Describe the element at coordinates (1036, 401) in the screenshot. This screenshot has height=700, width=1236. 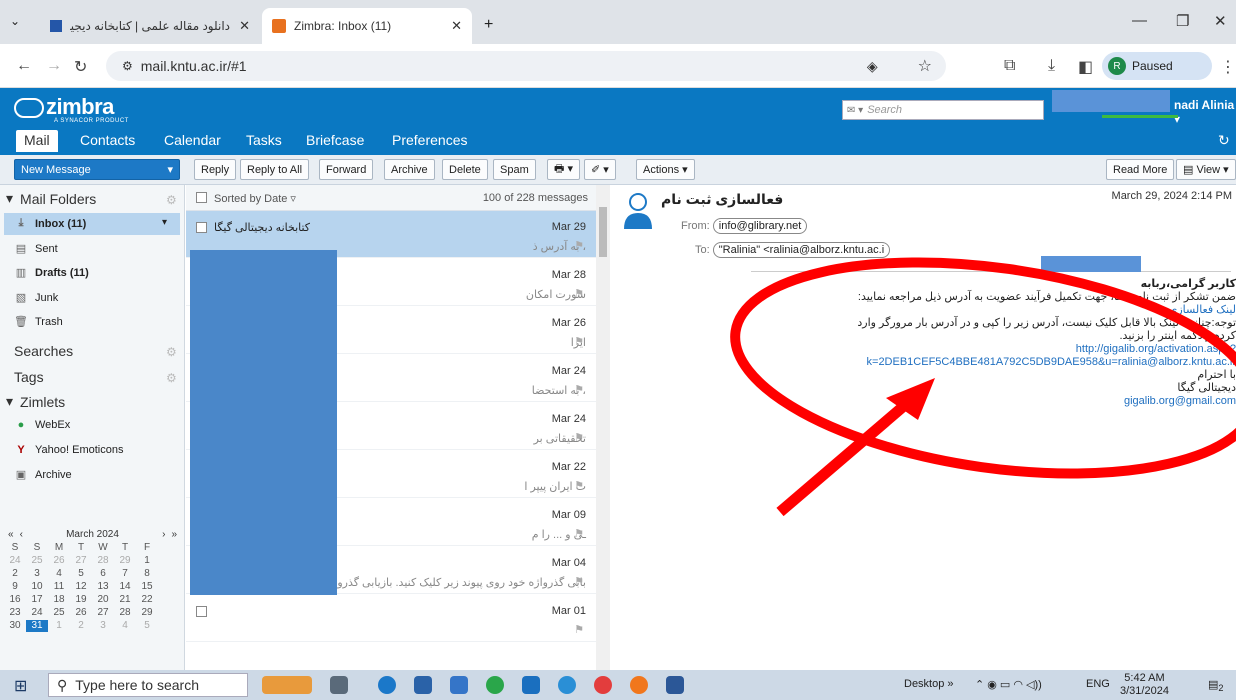
I see `body-email: gigalib.org@gmail.com` at that location.